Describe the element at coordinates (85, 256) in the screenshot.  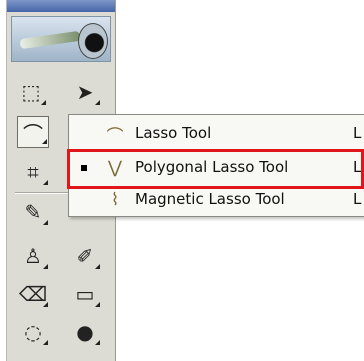
I see `history-brush-tool-icon: ✐` at that location.